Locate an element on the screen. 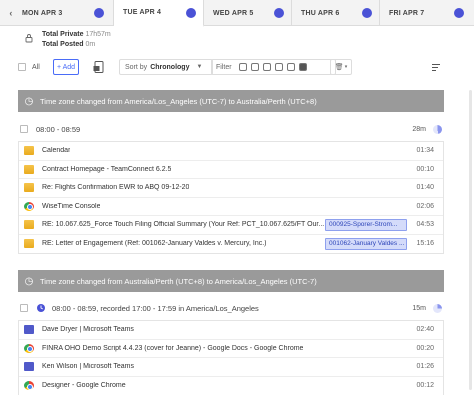 This screenshot has width=474, height=400. sort-dropdown: Sort by Chronology ▼ is located at coordinates (166, 67).